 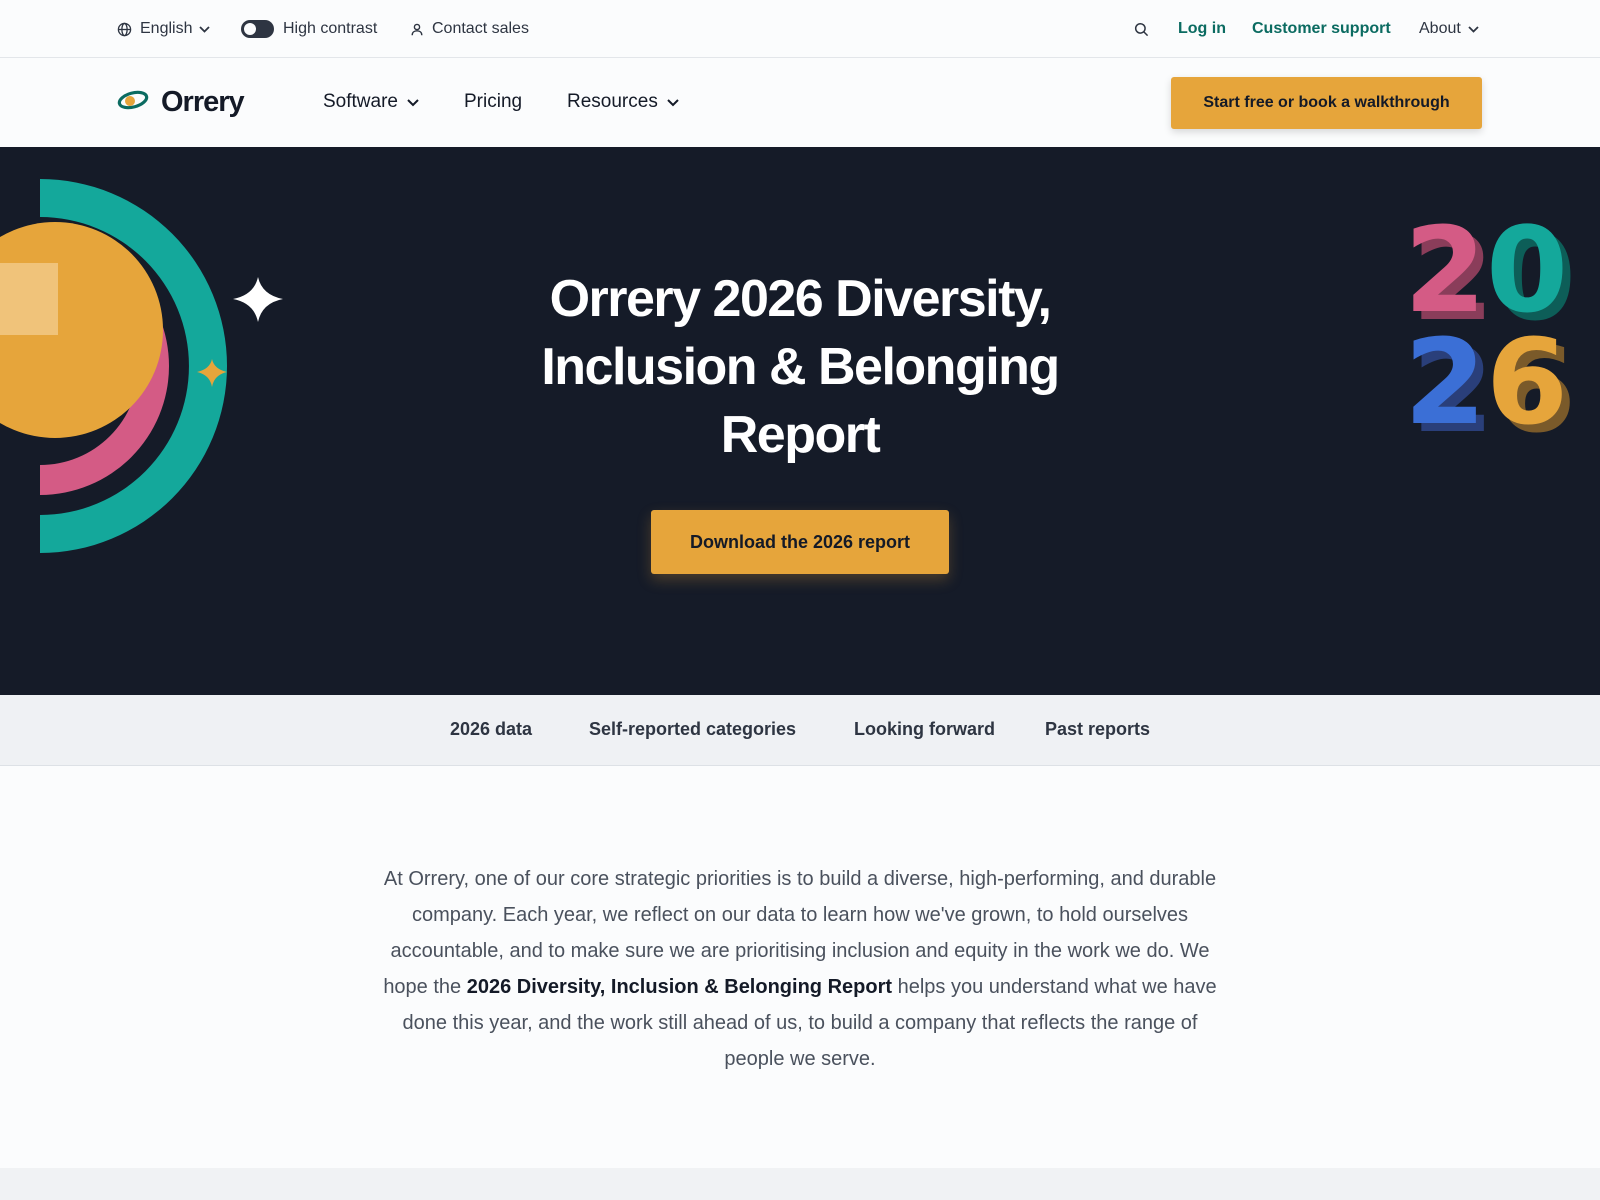 What do you see at coordinates (491, 729) in the screenshot?
I see `tab-2026-data: 2026 data` at bounding box center [491, 729].